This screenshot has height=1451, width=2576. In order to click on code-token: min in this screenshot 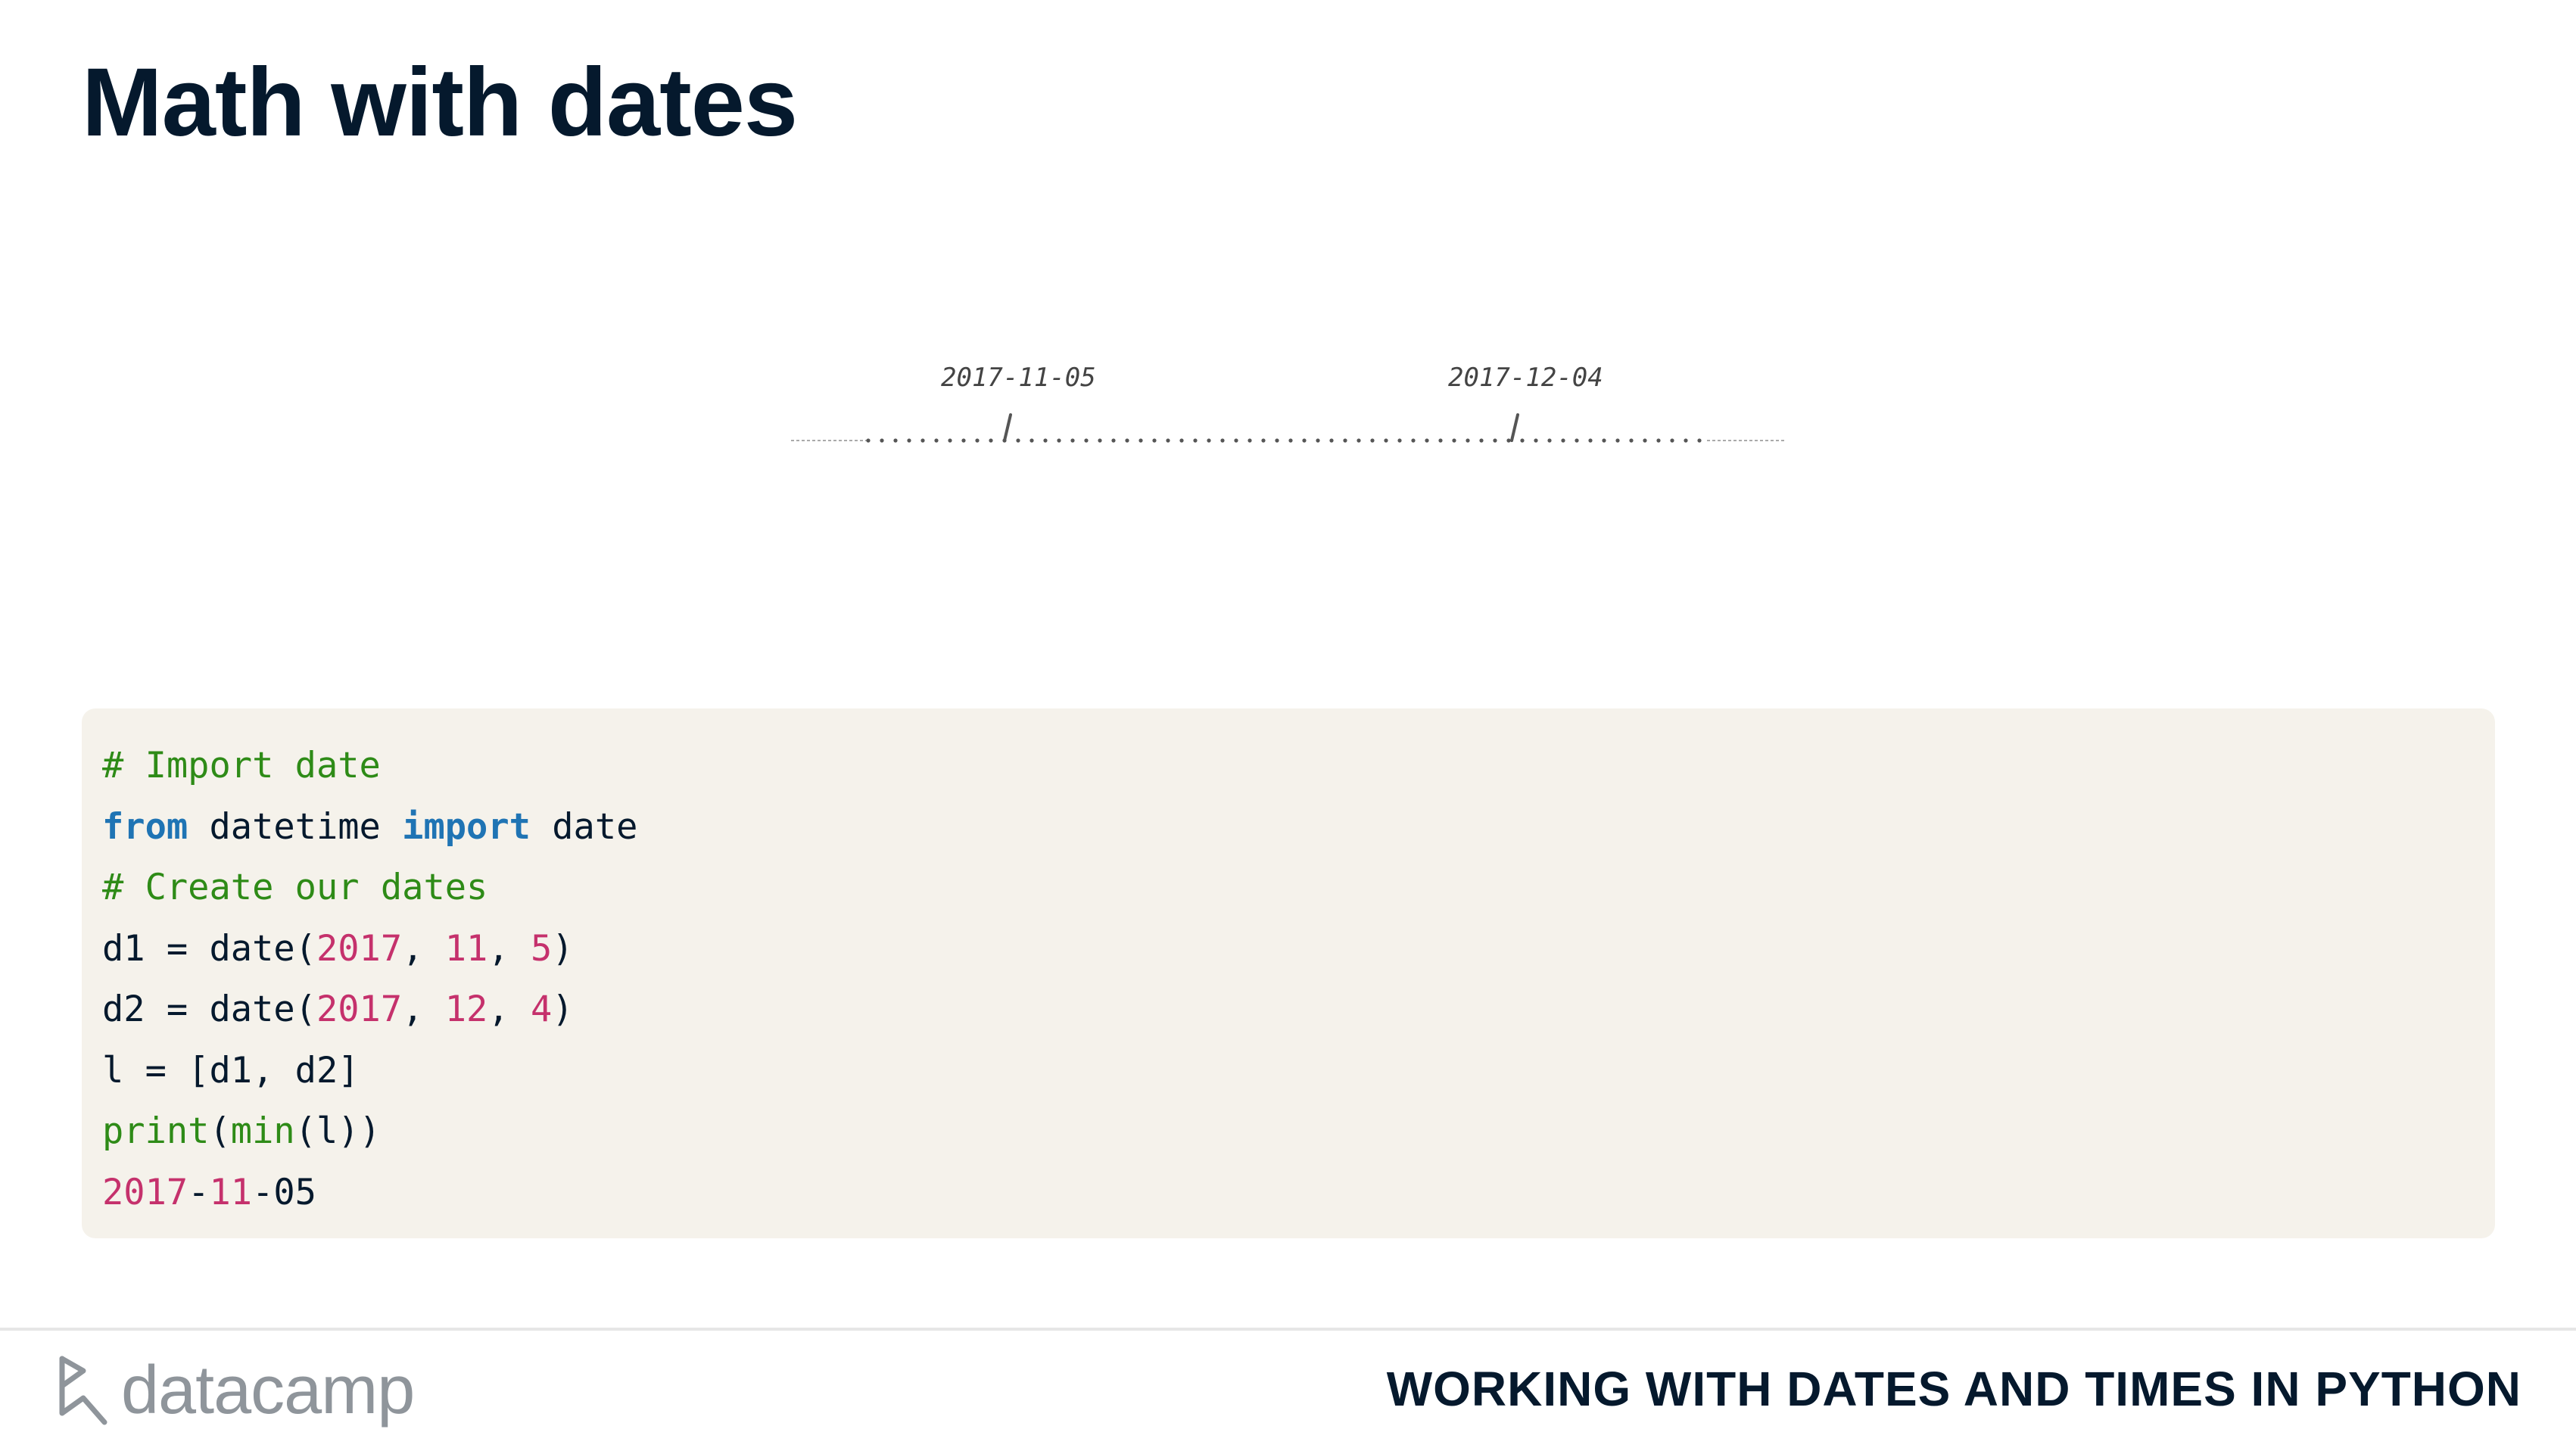, I will do `click(262, 1131)`.